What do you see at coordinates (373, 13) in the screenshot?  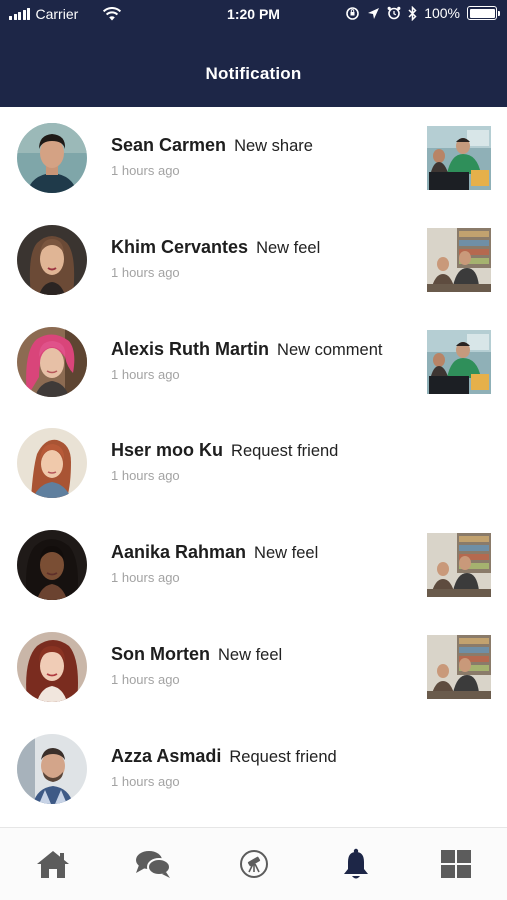 I see `location-icon` at bounding box center [373, 13].